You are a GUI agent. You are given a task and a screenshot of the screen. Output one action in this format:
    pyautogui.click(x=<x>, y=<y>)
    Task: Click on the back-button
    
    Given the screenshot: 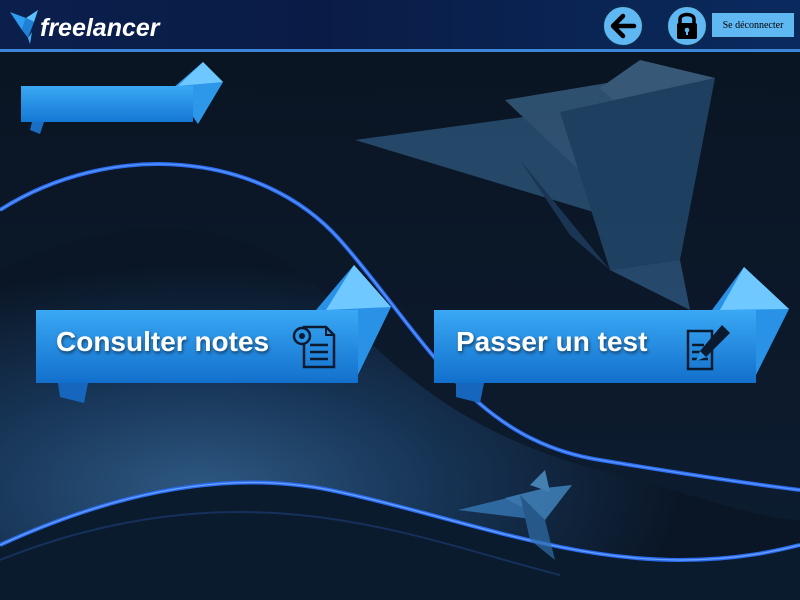 What is the action you would take?
    pyautogui.click(x=623, y=26)
    